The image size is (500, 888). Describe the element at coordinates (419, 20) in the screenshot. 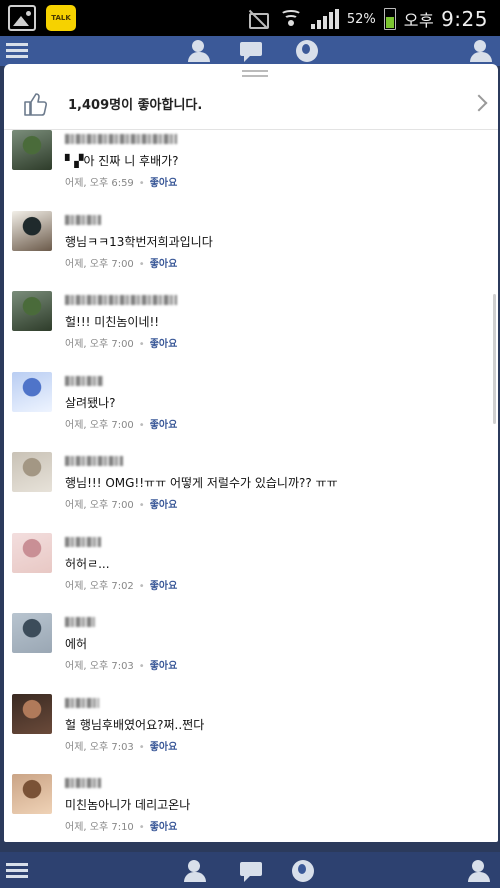

I see `clock-ampm: 오후` at that location.